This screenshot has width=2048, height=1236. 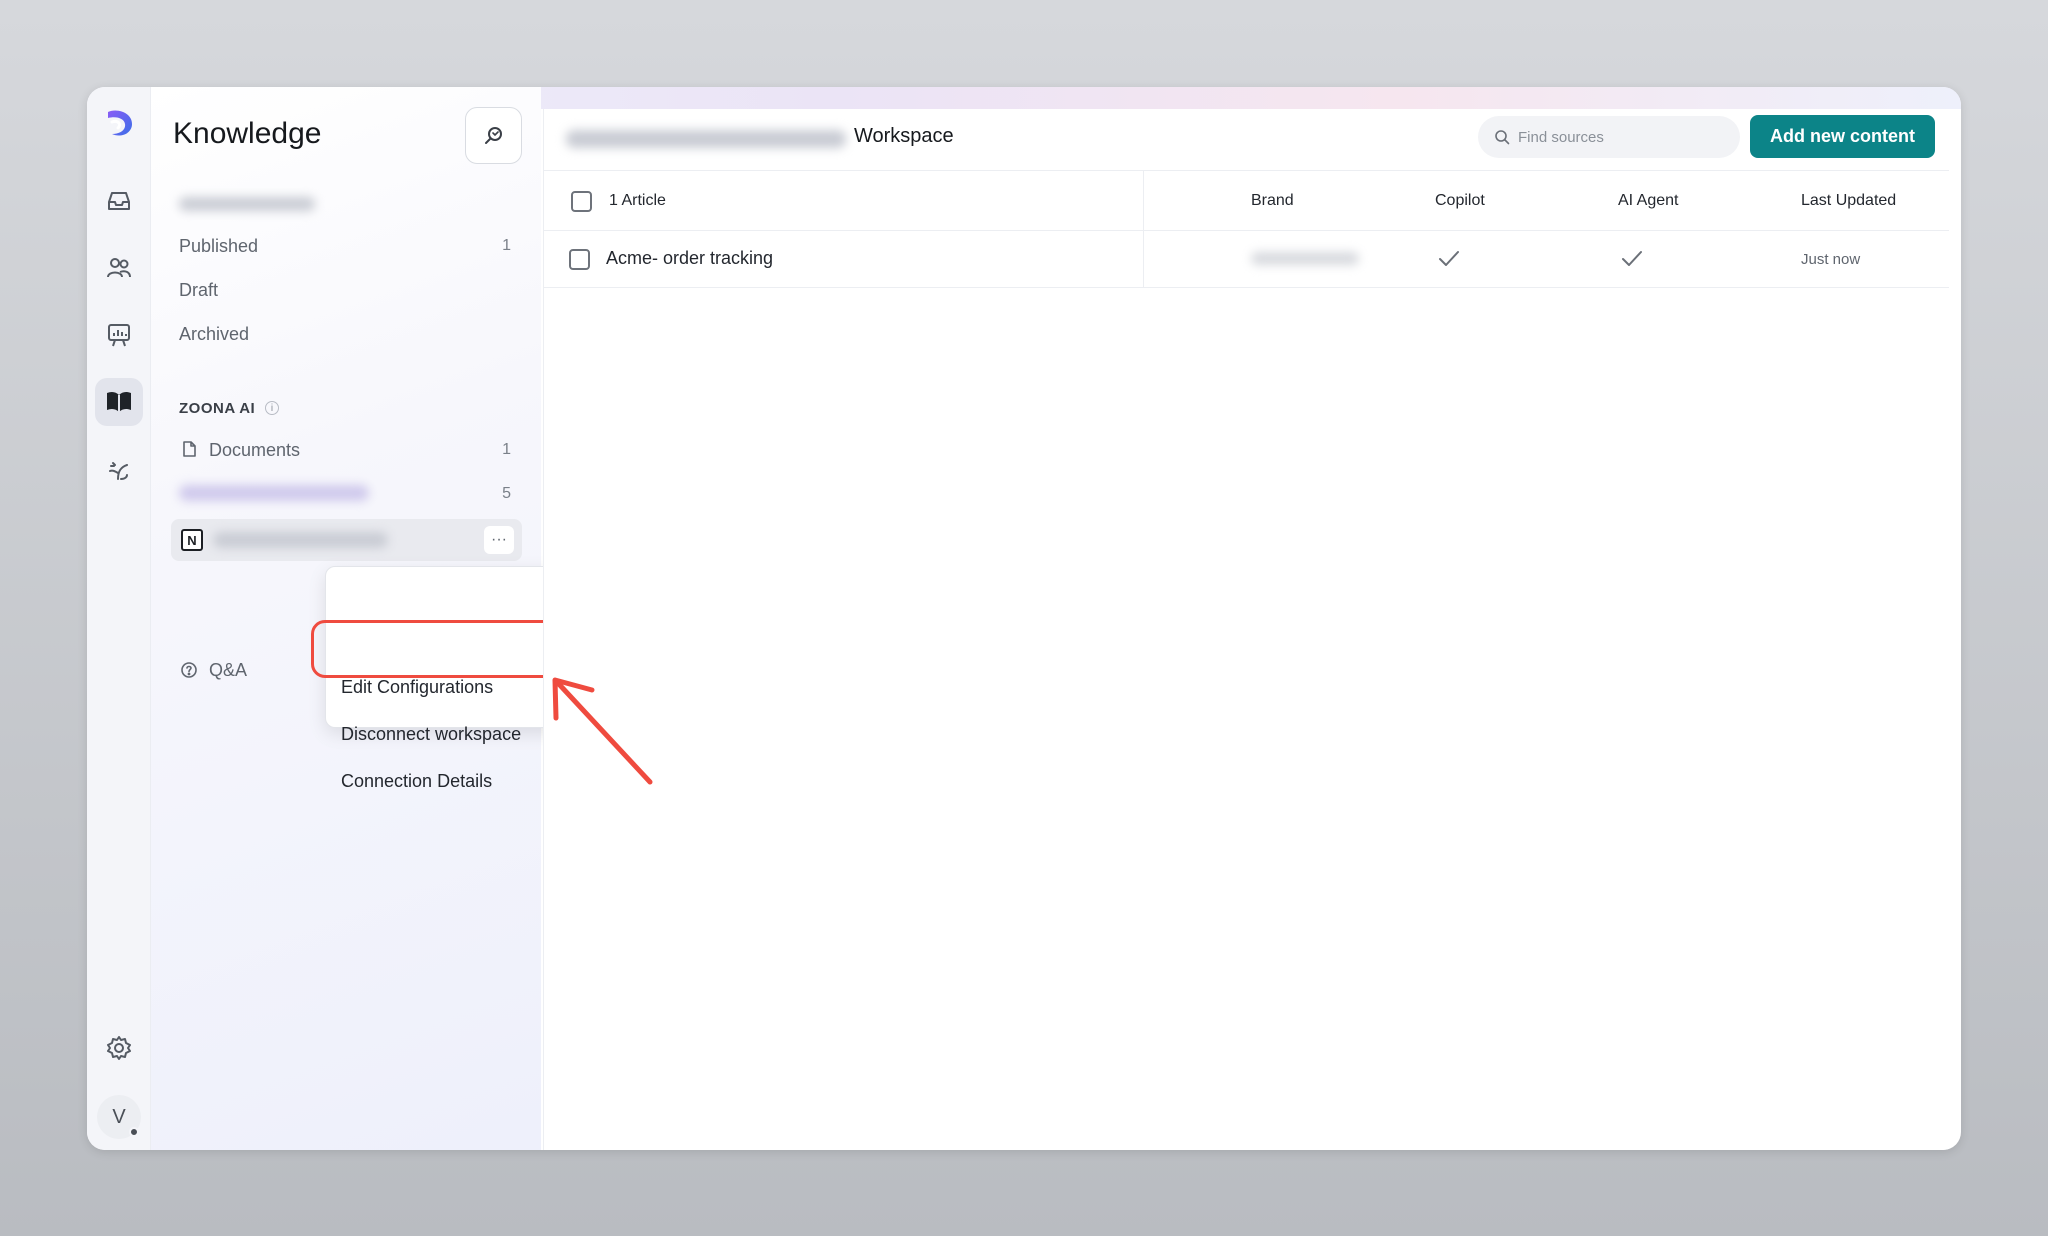 What do you see at coordinates (602, 731) in the screenshot?
I see `annotation-arrow-icon` at bounding box center [602, 731].